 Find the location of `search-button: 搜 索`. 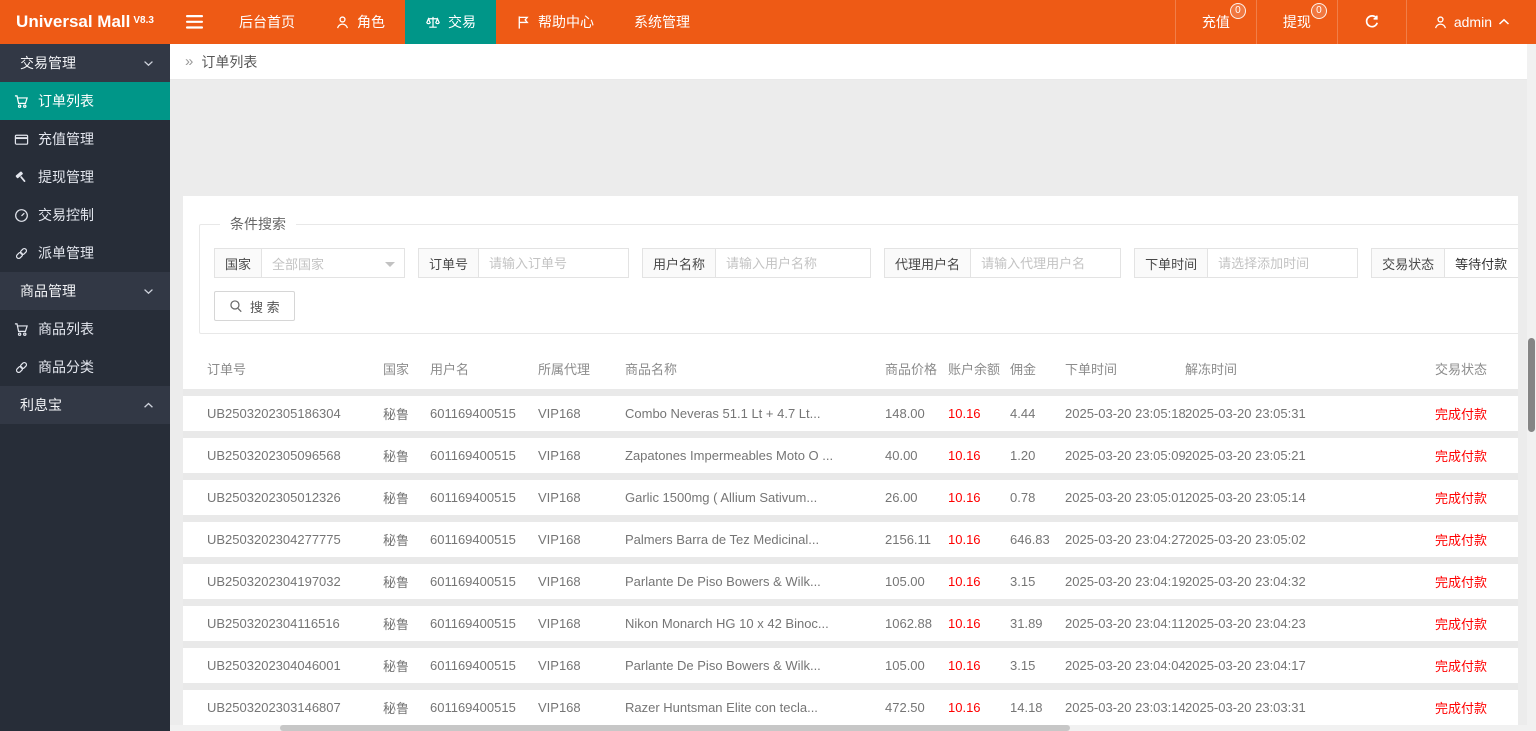

search-button: 搜 索 is located at coordinates (254, 306).